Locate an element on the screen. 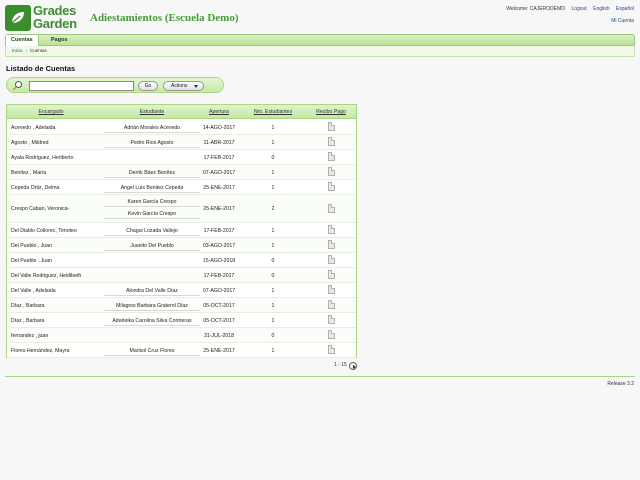 The width and height of the screenshot is (640, 480). student-link: Pedro Rios Agosto is located at coordinates (152, 143).